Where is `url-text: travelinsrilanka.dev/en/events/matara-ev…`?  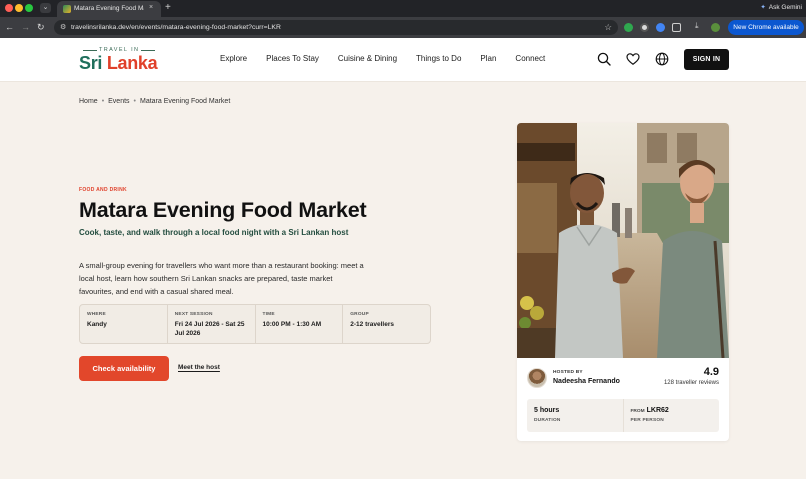
url-text: travelinsrilanka.dev/en/events/matara-ev… is located at coordinates (176, 27).